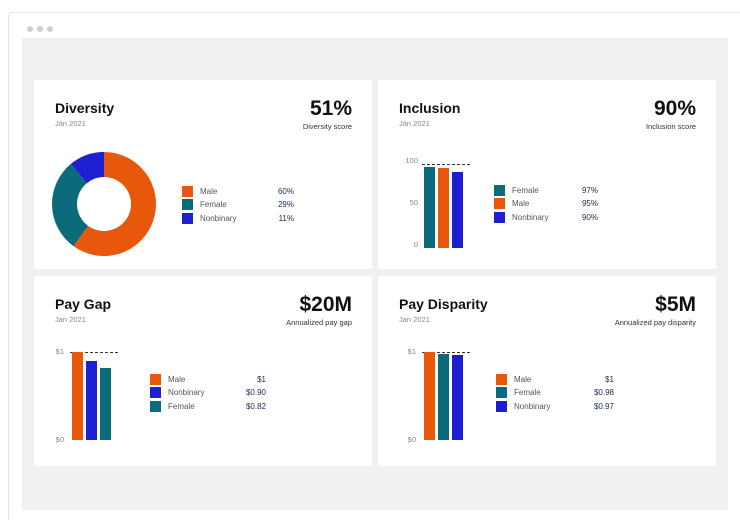 The image size is (740, 520). I want to click on legend-value: 97%, so click(589, 190).